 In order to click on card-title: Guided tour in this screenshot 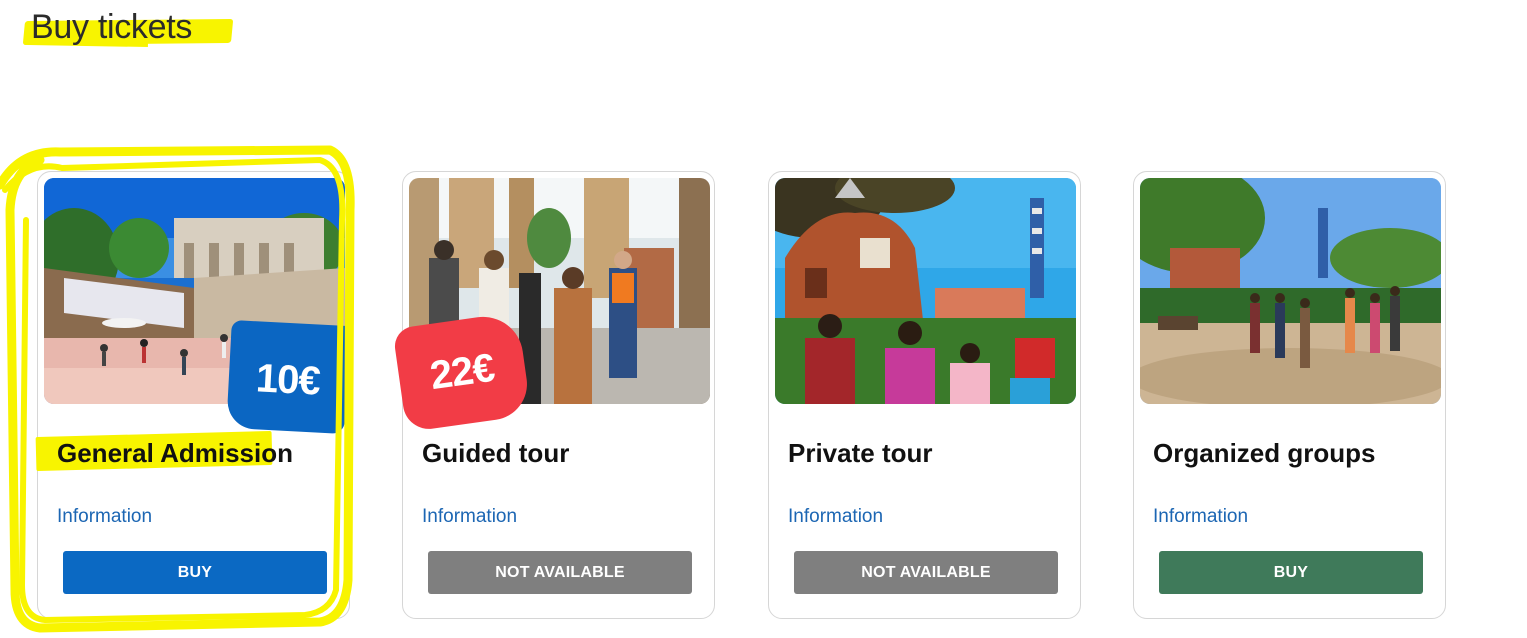, I will do `click(496, 453)`.